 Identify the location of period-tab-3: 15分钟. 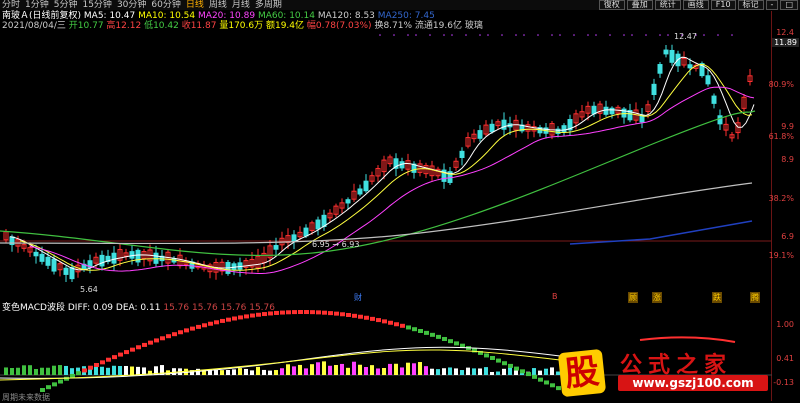
(96, 5).